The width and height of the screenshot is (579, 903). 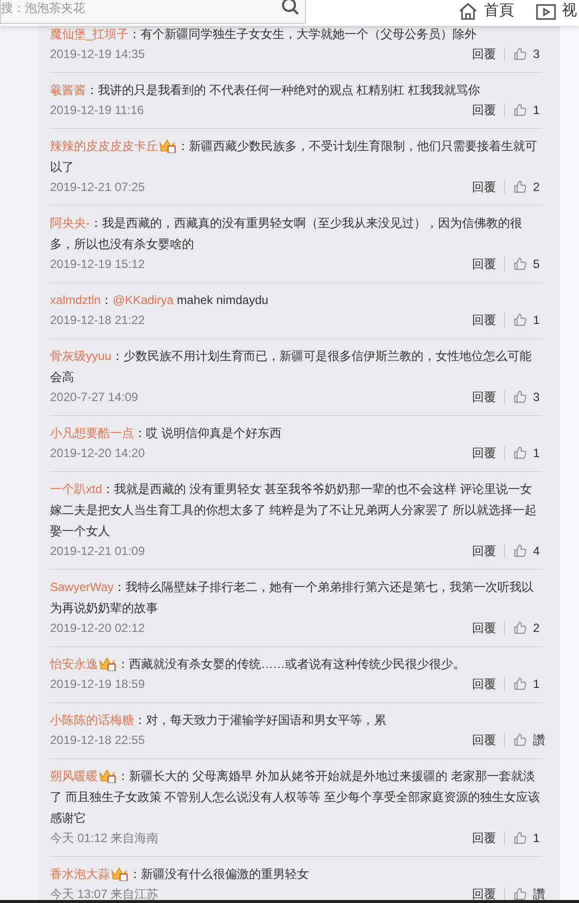 I want to click on search-icon, so click(x=290, y=7).